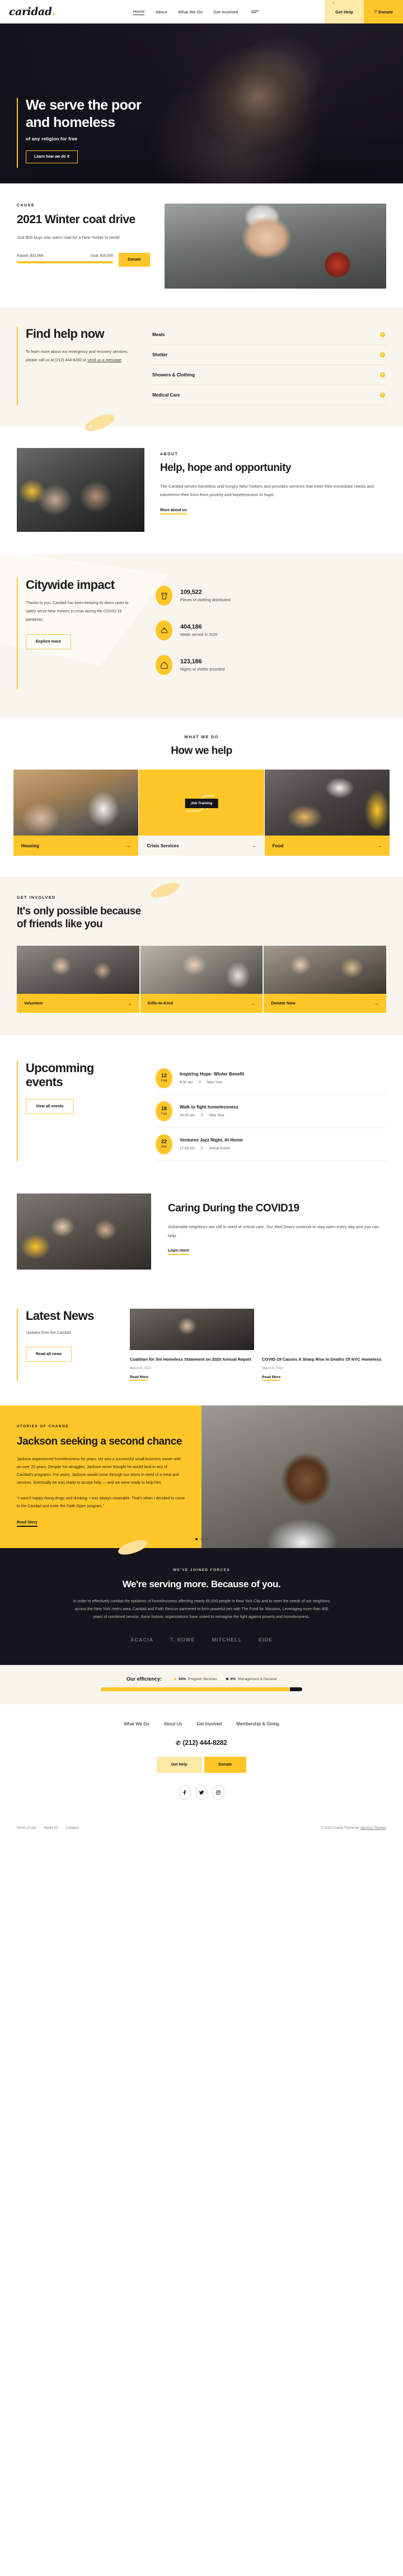 The width and height of the screenshot is (403, 2576). What do you see at coordinates (225, 468) in the screenshot?
I see `about-title: Help, hope and opportunity` at bounding box center [225, 468].